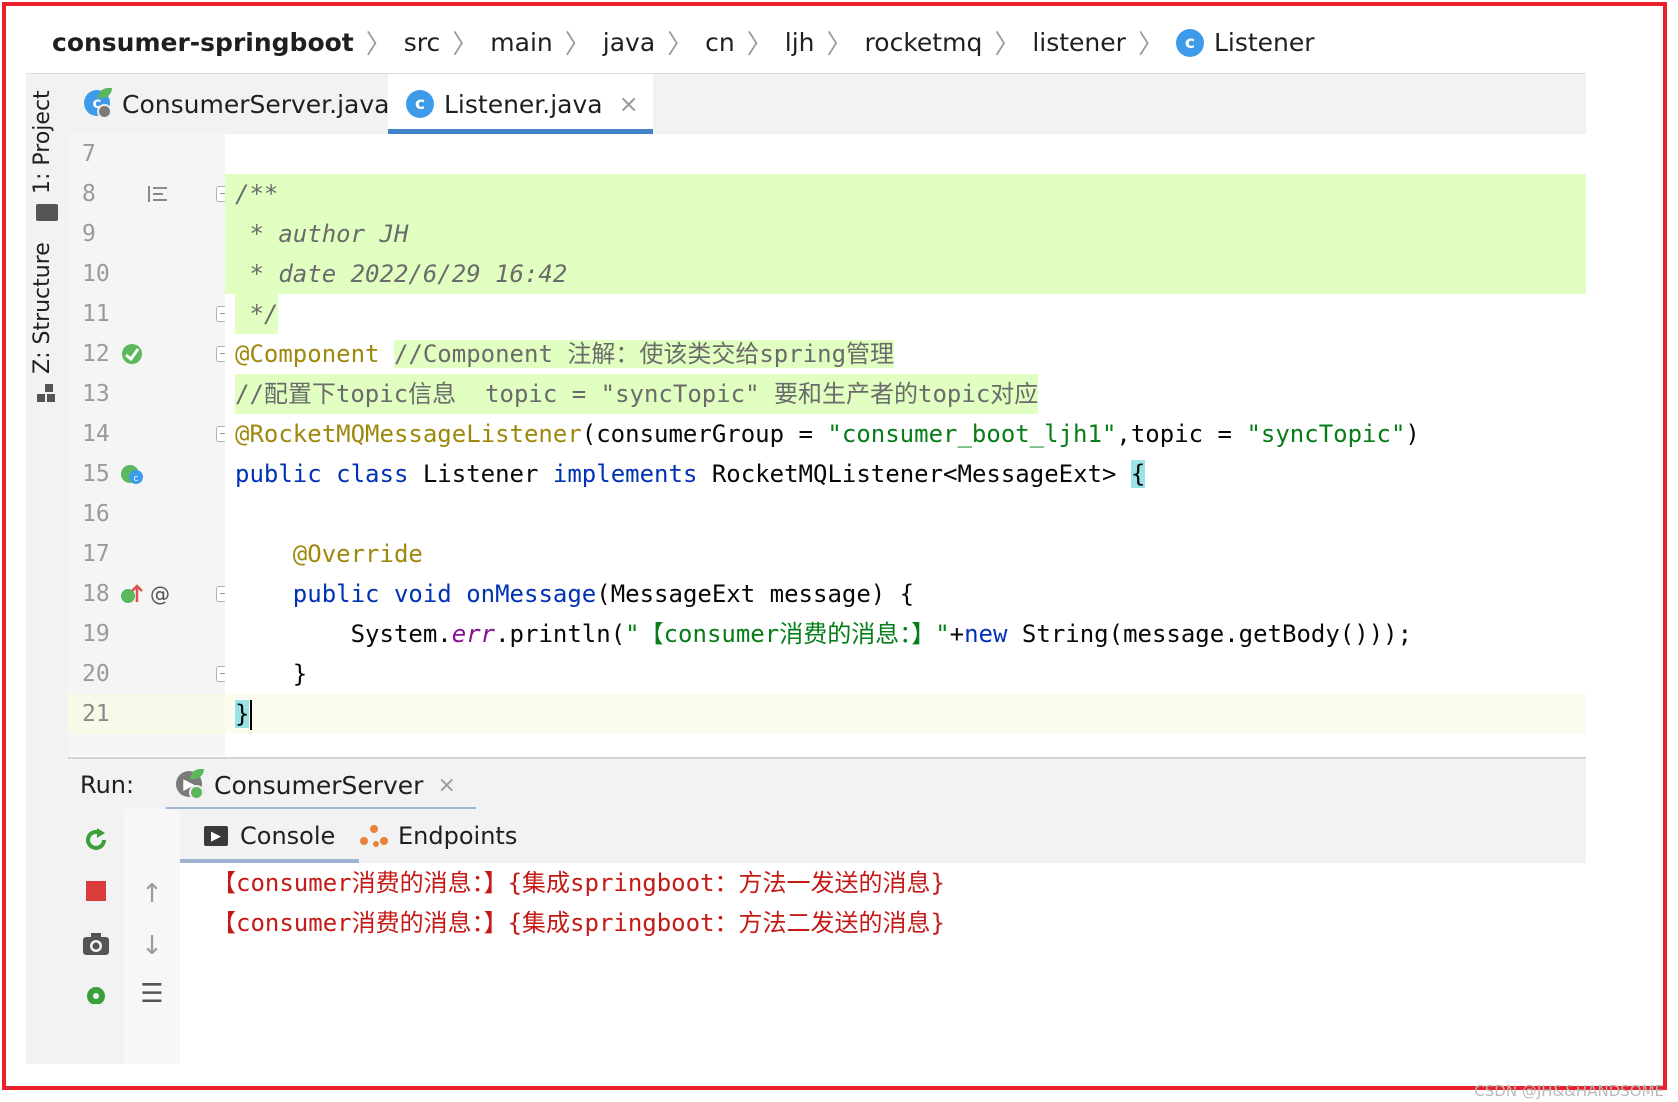 This screenshot has width=1678, height=1102. I want to click on structure-tool-tab: Z: Structure, so click(42, 308).